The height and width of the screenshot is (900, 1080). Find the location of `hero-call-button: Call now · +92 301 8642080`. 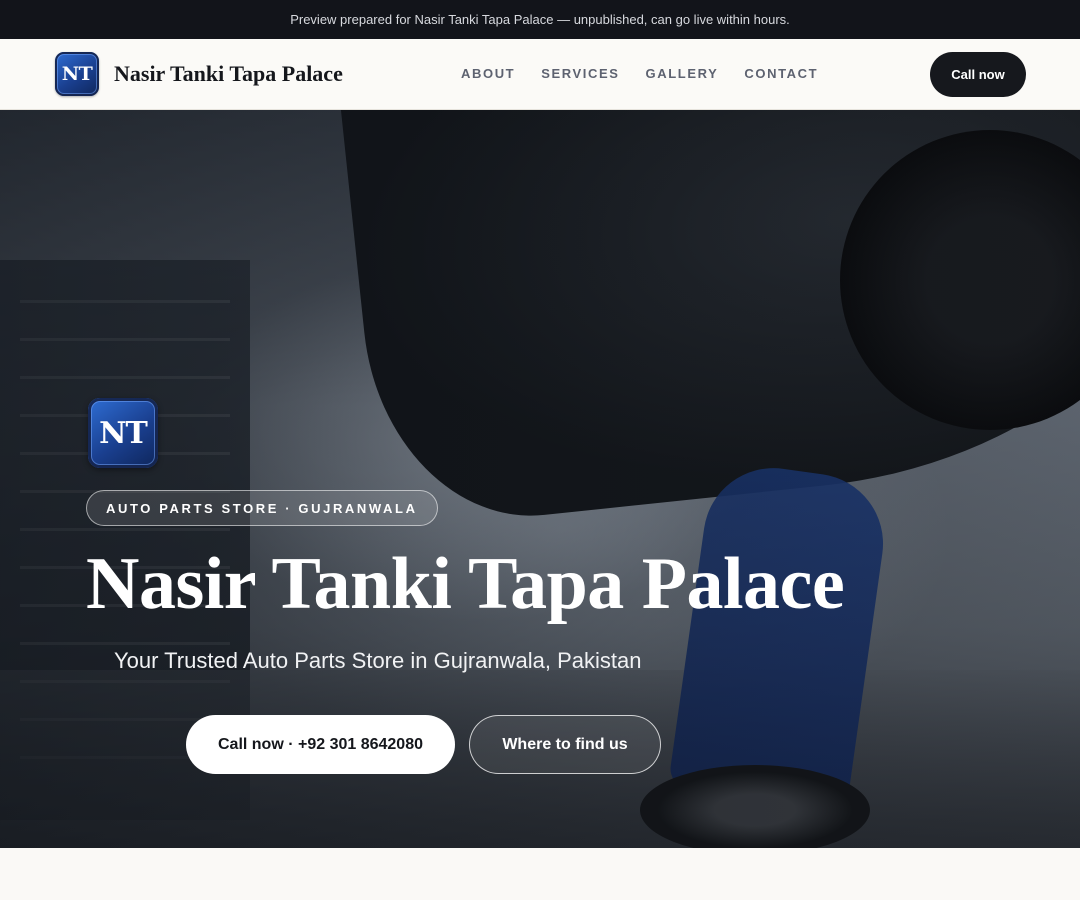

hero-call-button: Call now · +92 301 8642080 is located at coordinates (320, 744).